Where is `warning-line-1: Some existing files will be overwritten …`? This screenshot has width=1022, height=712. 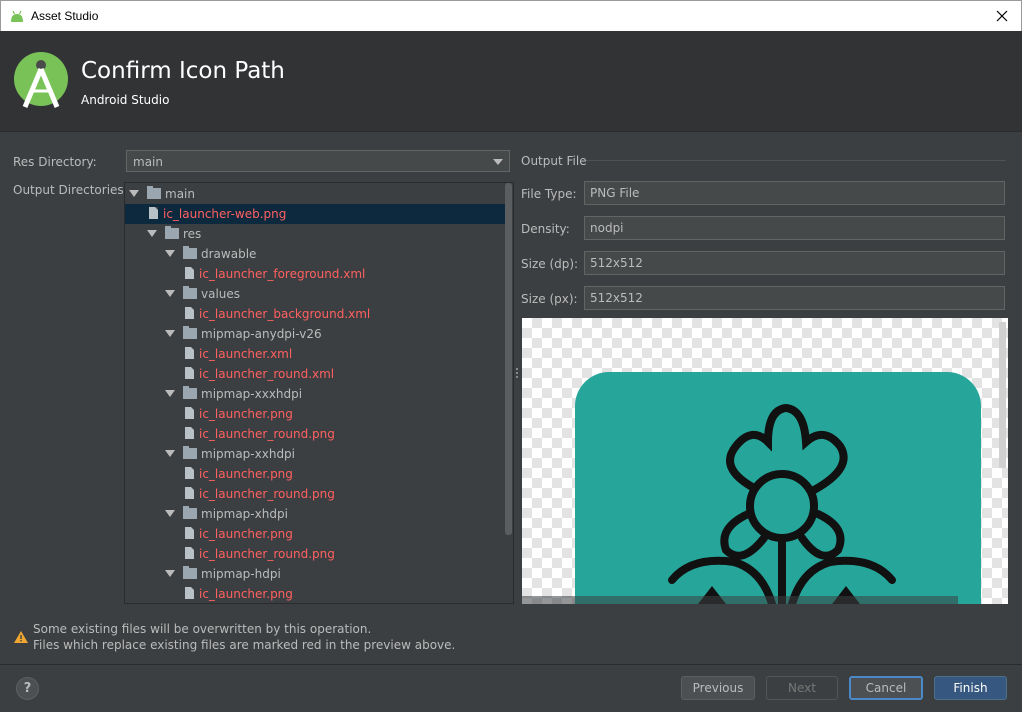 warning-line-1: Some existing files will be overwritten … is located at coordinates (202, 629).